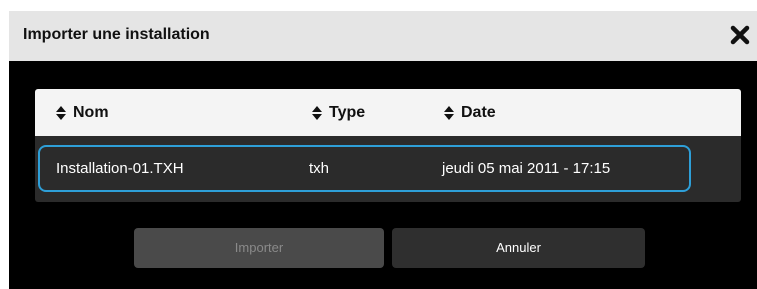 This screenshot has width=757, height=289. Describe the element at coordinates (378, 5) in the screenshot. I see `window-top-strip` at that location.